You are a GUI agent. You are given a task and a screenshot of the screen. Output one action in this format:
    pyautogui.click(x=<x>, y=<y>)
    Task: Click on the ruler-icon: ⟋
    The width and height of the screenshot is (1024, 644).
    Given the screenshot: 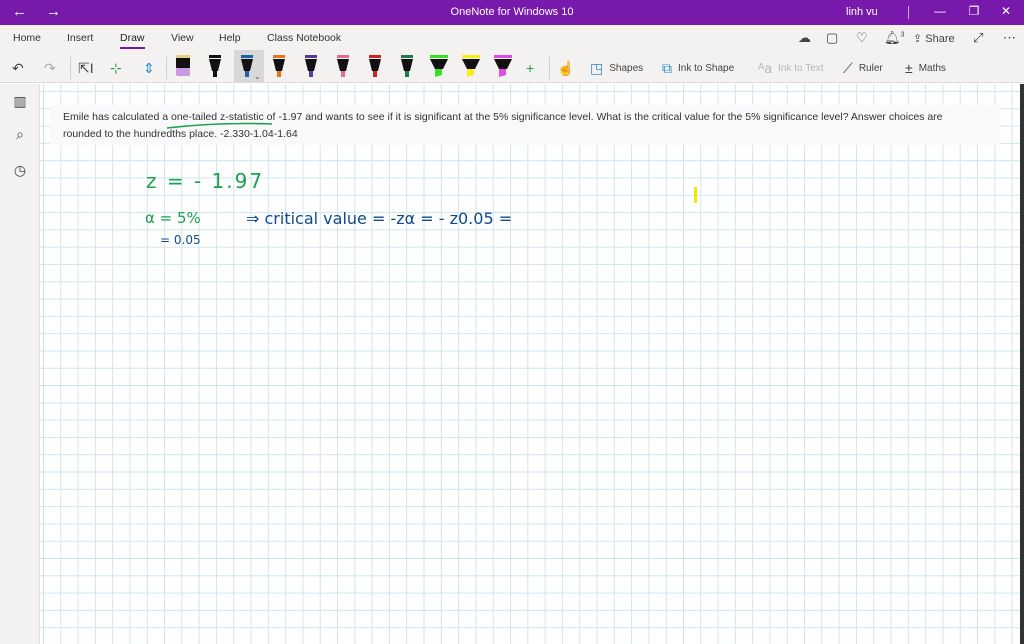 What is the action you would take?
    pyautogui.click(x=848, y=67)
    